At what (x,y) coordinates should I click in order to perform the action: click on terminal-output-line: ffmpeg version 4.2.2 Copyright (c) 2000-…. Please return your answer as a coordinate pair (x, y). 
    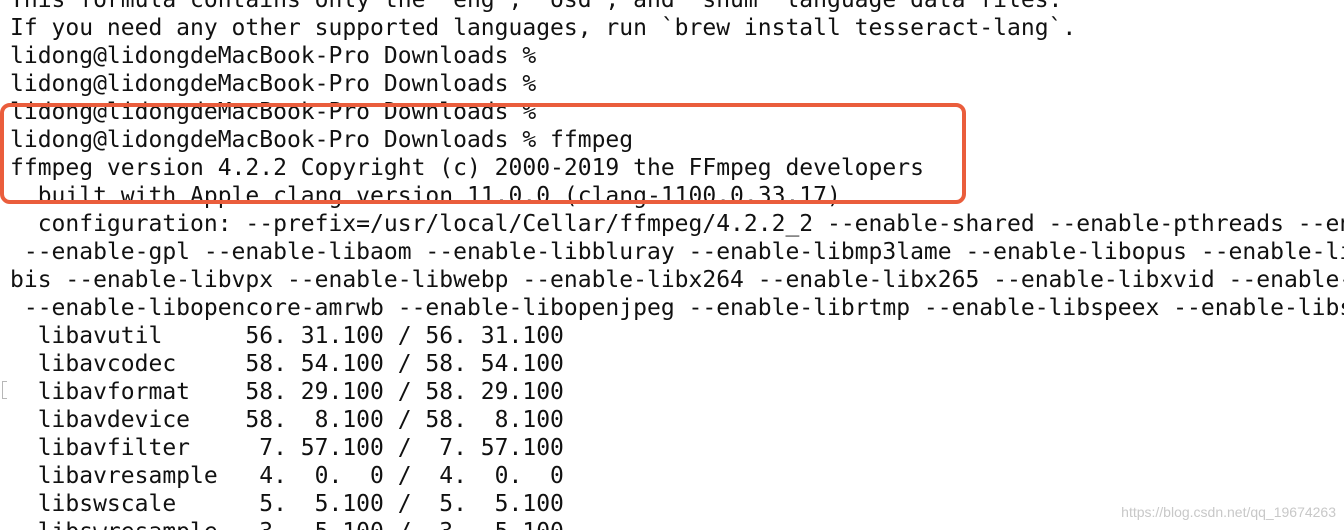
    Looking at the image, I should click on (467, 168).